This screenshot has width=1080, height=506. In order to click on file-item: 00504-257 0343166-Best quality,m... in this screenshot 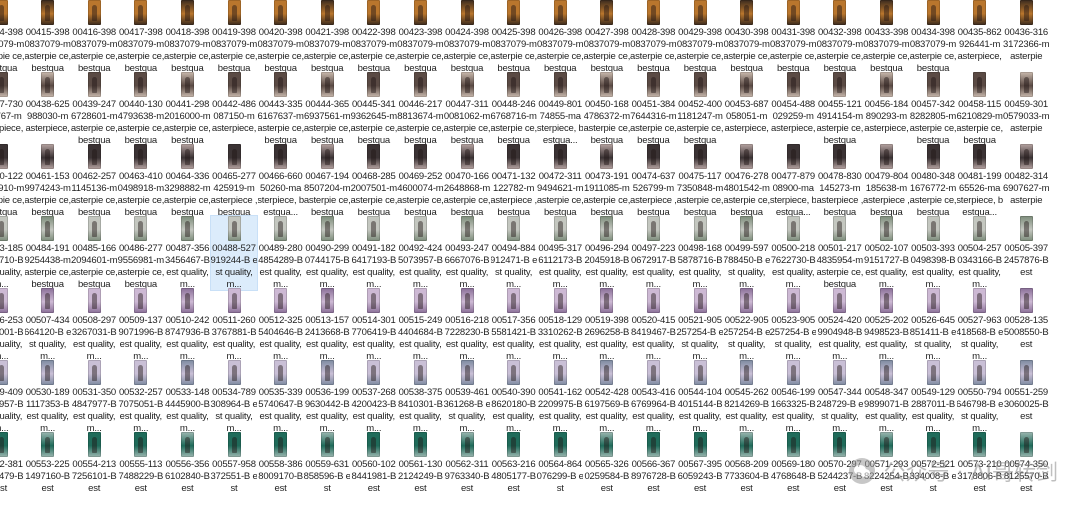, I will do `click(980, 253)`.